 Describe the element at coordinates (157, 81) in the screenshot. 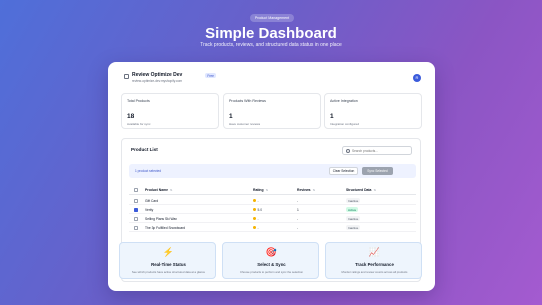

I see `store-domain: review-optimize-dev.myshopify.com` at that location.